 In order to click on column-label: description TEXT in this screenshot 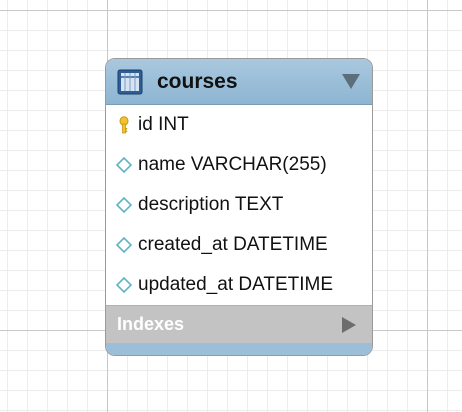, I will do `click(211, 204)`.